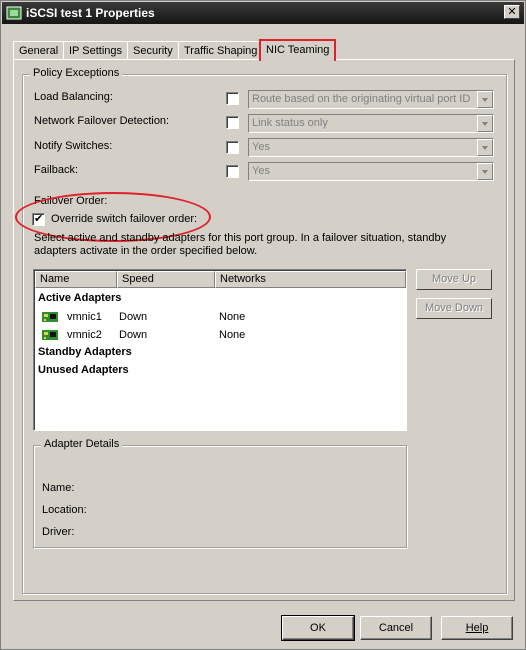 This screenshot has width=526, height=650. Describe the element at coordinates (85, 352) in the screenshot. I see `standby-adapters-group: Standby Adapters` at that location.